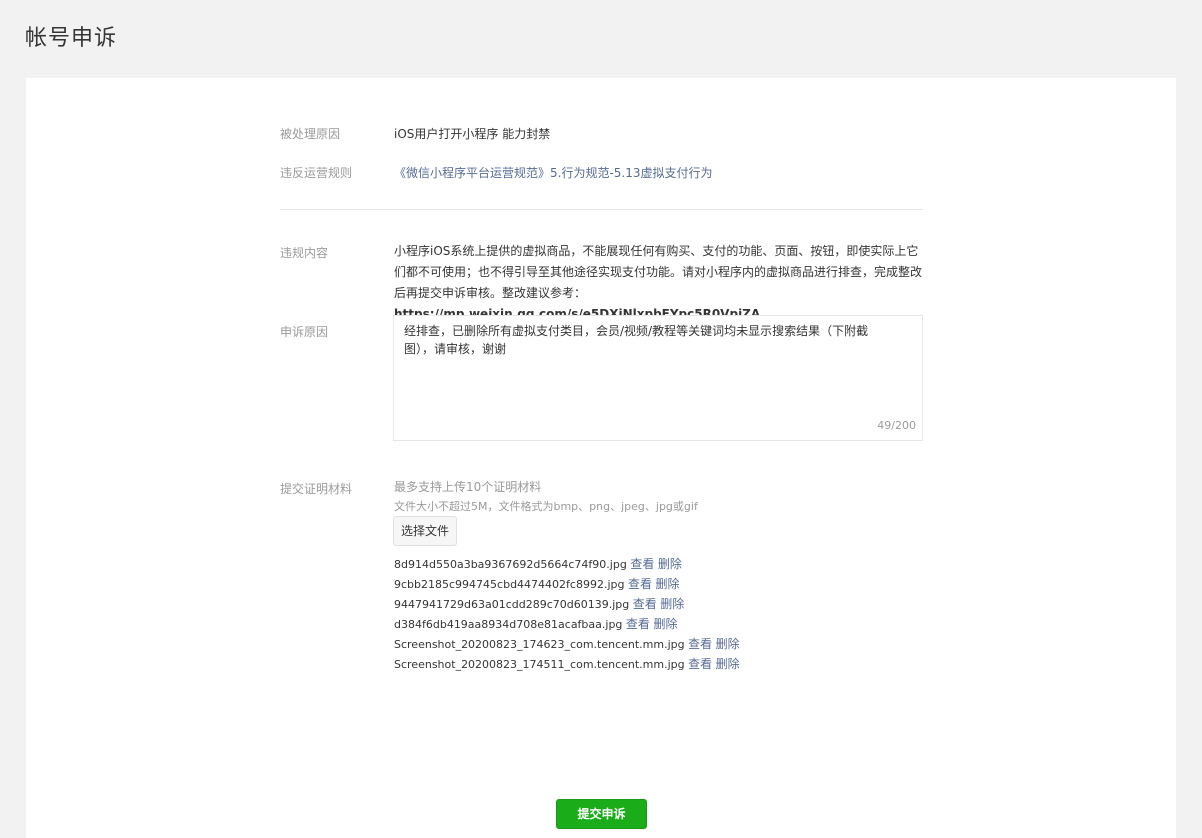  What do you see at coordinates (896, 425) in the screenshot?
I see `char-counter: 49/200` at bounding box center [896, 425].